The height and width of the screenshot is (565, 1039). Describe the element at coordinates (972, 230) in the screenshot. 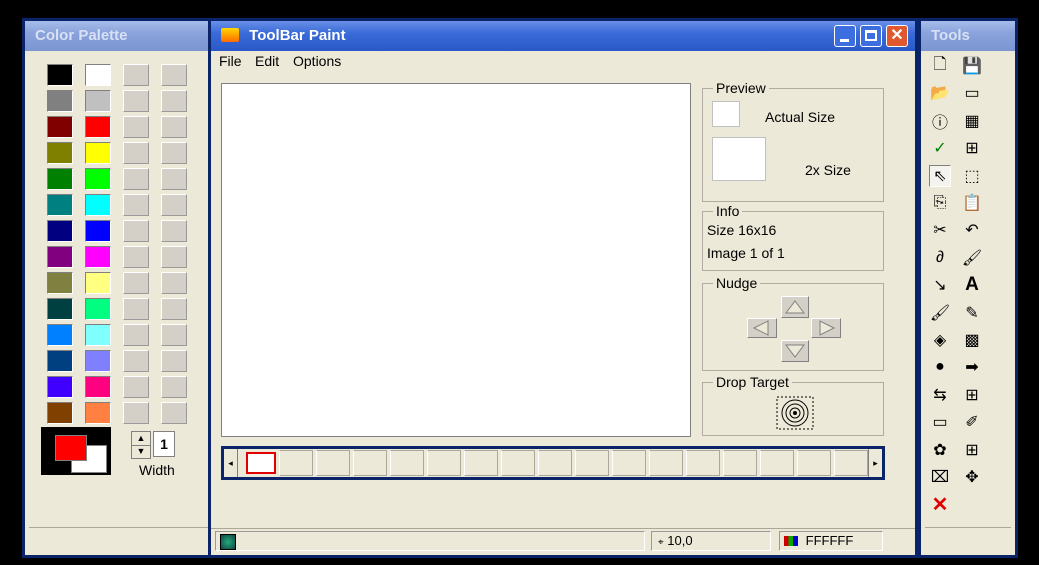

I see `undo-icon: ↶` at that location.